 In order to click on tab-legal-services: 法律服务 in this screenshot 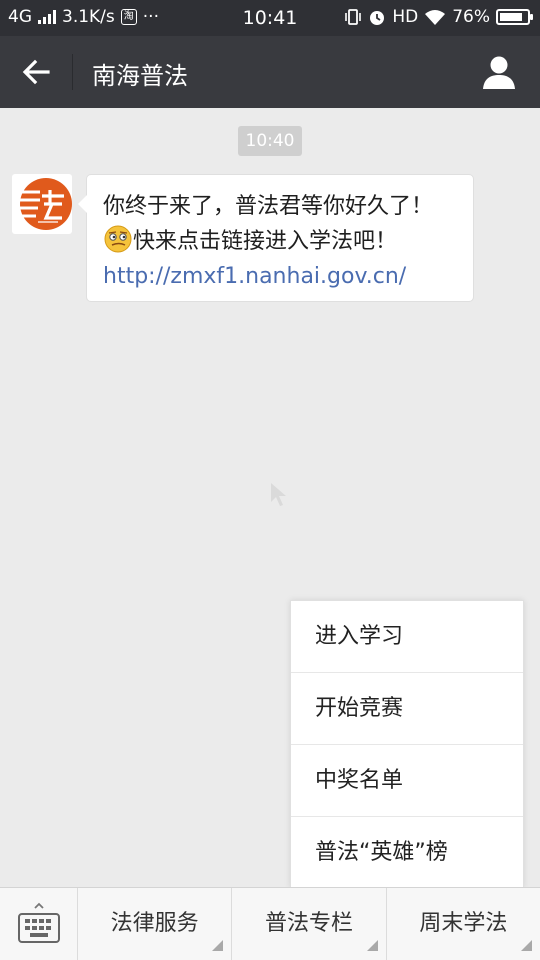, I will do `click(155, 924)`.